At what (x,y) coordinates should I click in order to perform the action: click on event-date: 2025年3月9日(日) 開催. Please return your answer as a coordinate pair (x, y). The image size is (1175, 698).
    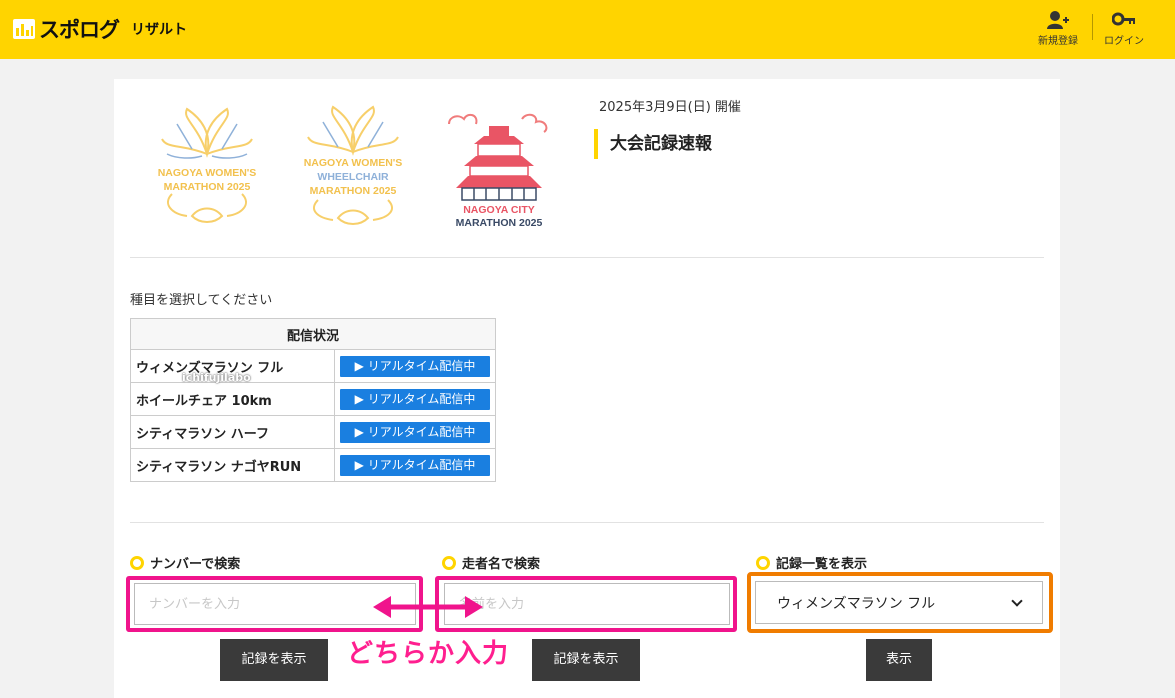
    Looking at the image, I should click on (670, 107).